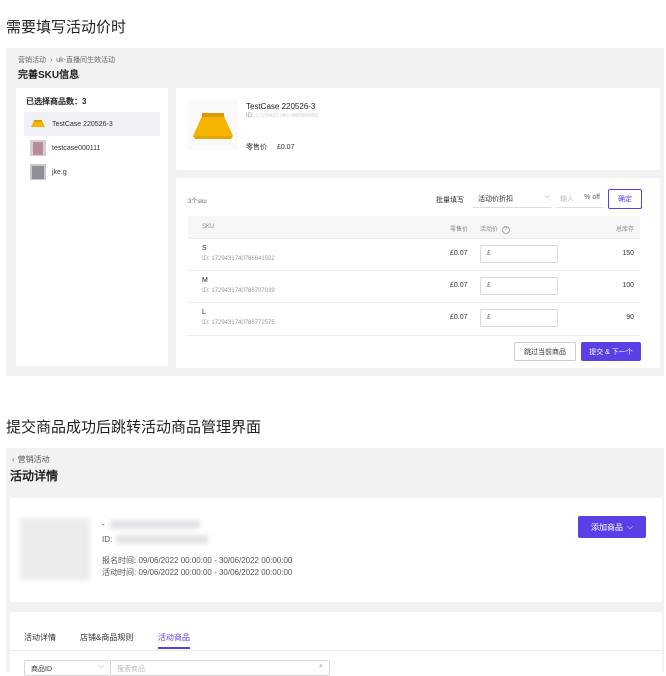 The image size is (666, 676). I want to click on product-item: jke.g, so click(92, 172).